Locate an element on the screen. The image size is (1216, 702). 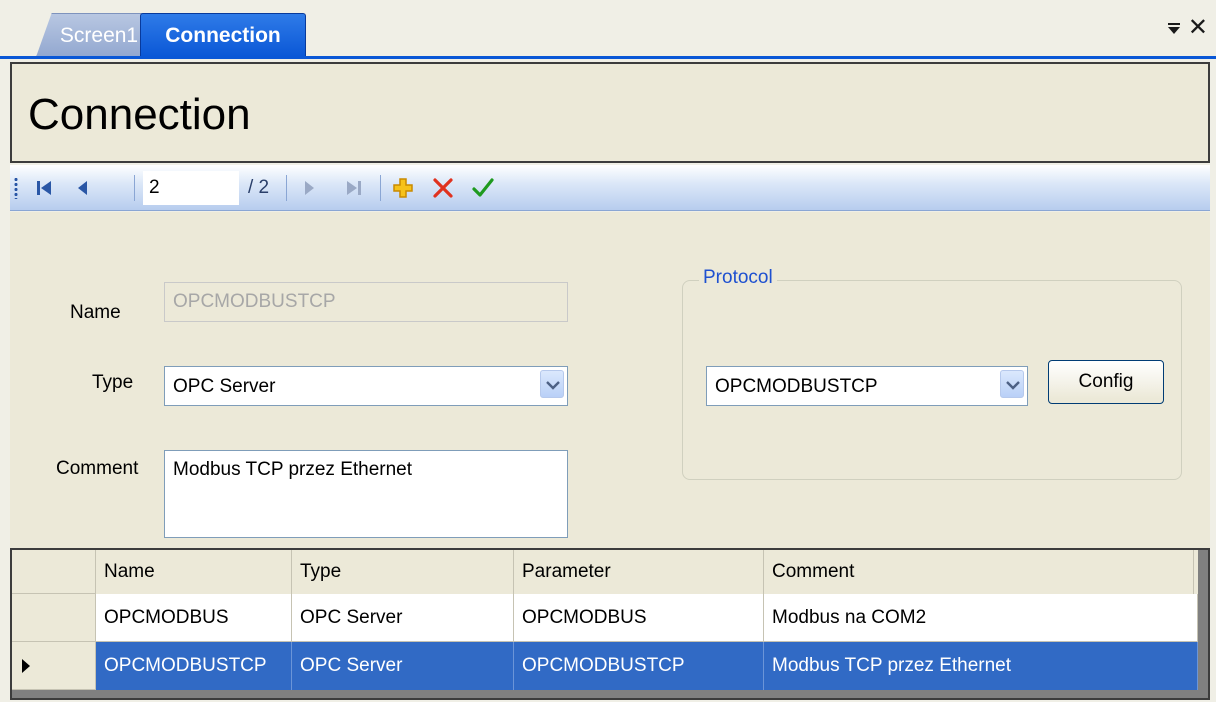
current-row-pointer-icon is located at coordinates (26, 666).